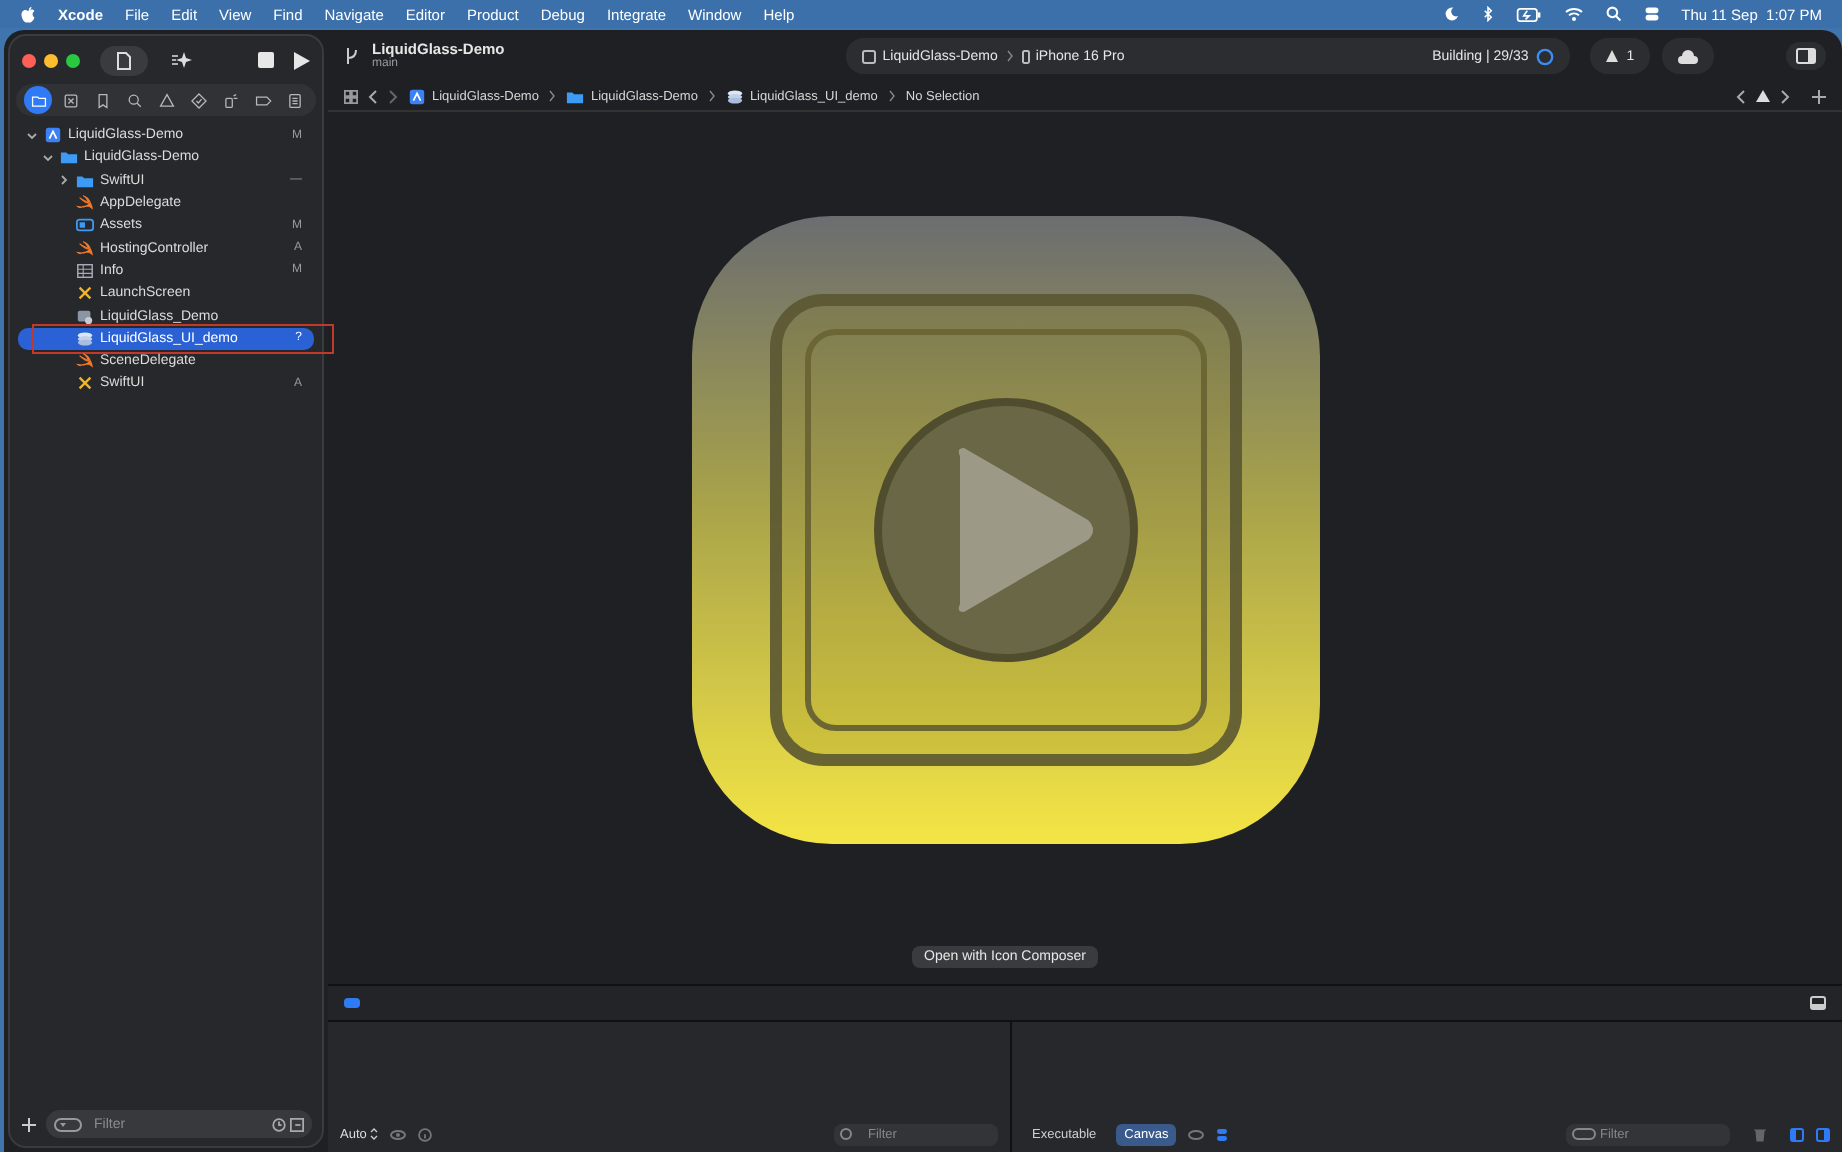 The image size is (1842, 1152). Describe the element at coordinates (1222, 1134) in the screenshot. I see `toggles-icon` at that location.